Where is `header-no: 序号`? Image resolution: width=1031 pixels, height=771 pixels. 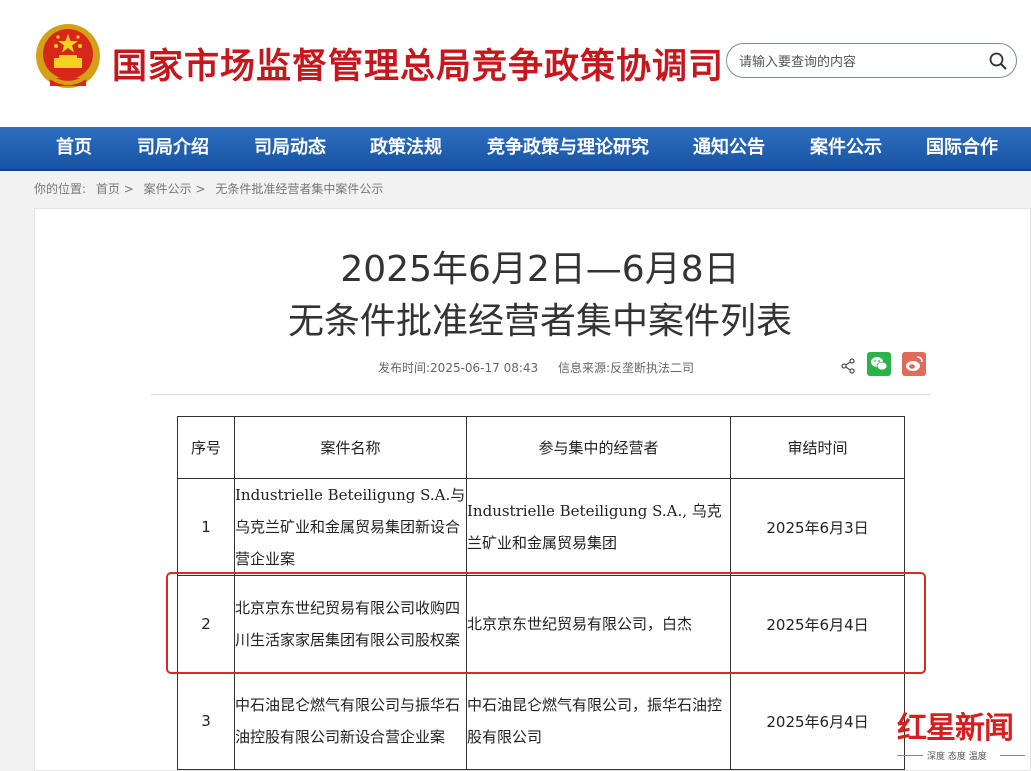 header-no: 序号 is located at coordinates (206, 447).